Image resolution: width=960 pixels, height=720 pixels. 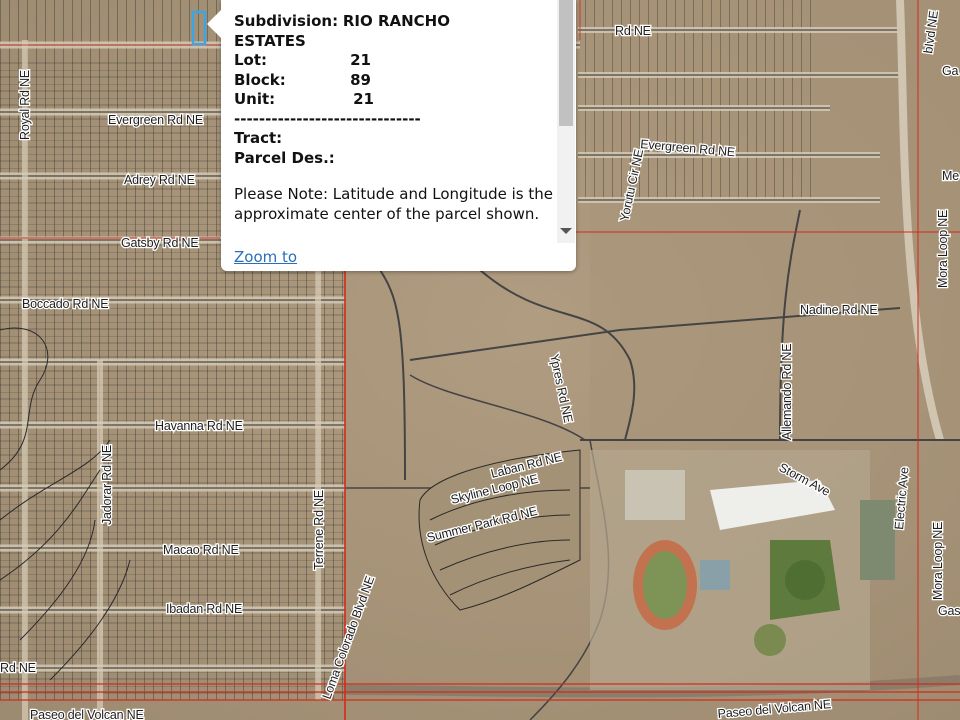 I want to click on road-label-rd-ne-left: Rd NE, so click(x=18, y=668).